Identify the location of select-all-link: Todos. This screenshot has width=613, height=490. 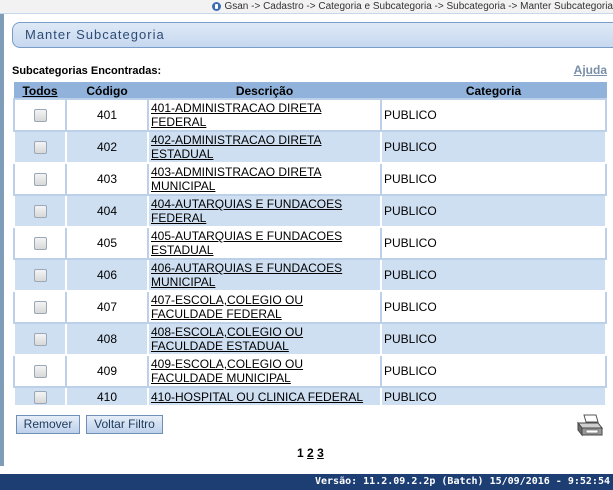
(40, 91).